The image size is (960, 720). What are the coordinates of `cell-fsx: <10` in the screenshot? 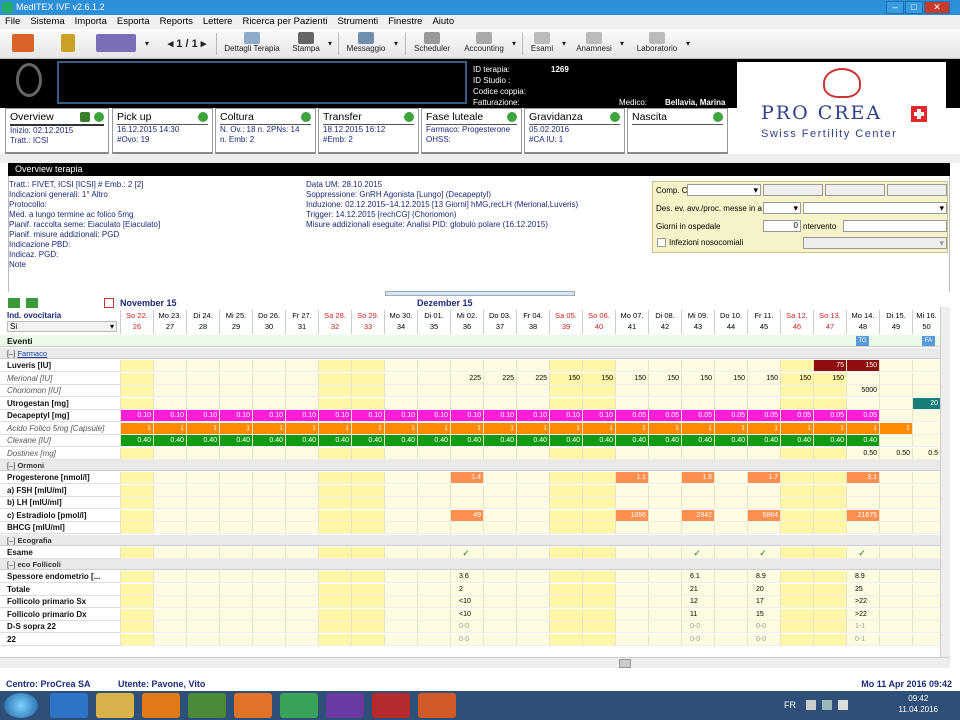 It's located at (466, 602).